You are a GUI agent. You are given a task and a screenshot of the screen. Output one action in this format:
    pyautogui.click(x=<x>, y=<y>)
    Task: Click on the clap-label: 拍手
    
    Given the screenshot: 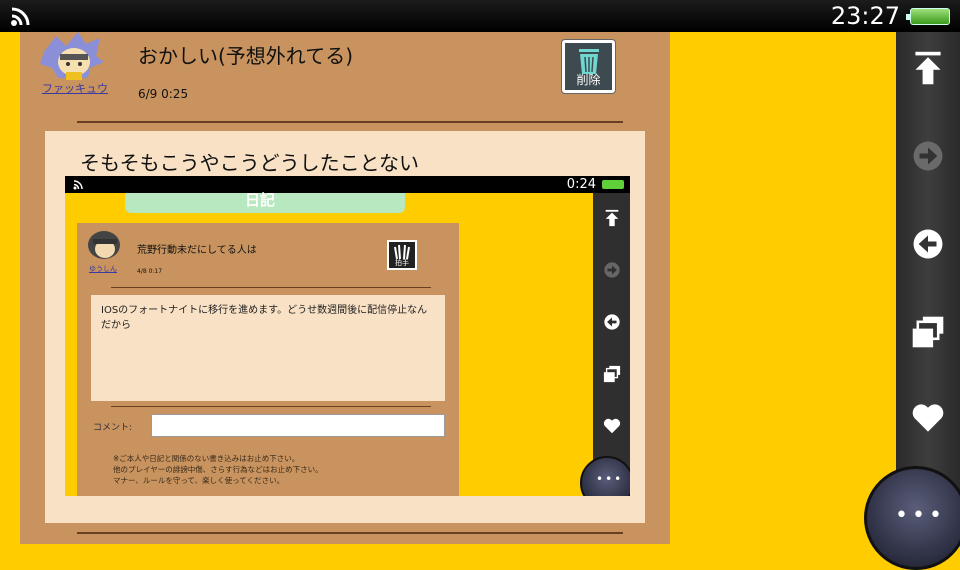 What is the action you would take?
    pyautogui.click(x=402, y=263)
    